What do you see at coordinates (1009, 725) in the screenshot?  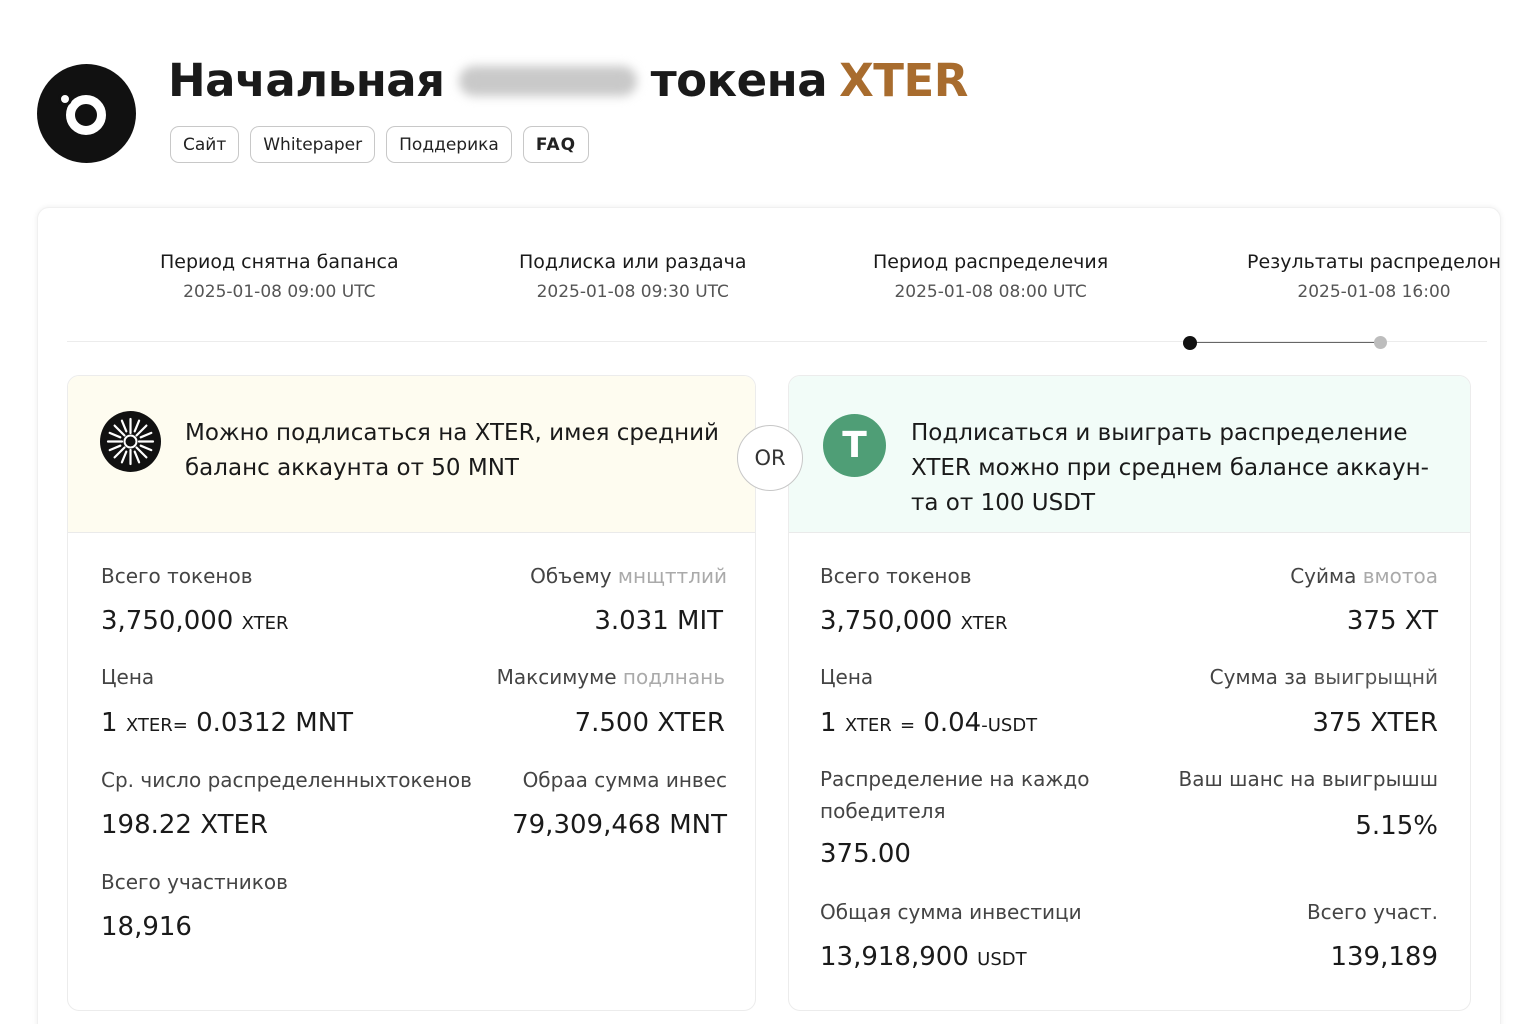 I see `price-quote-unit: -USDT` at bounding box center [1009, 725].